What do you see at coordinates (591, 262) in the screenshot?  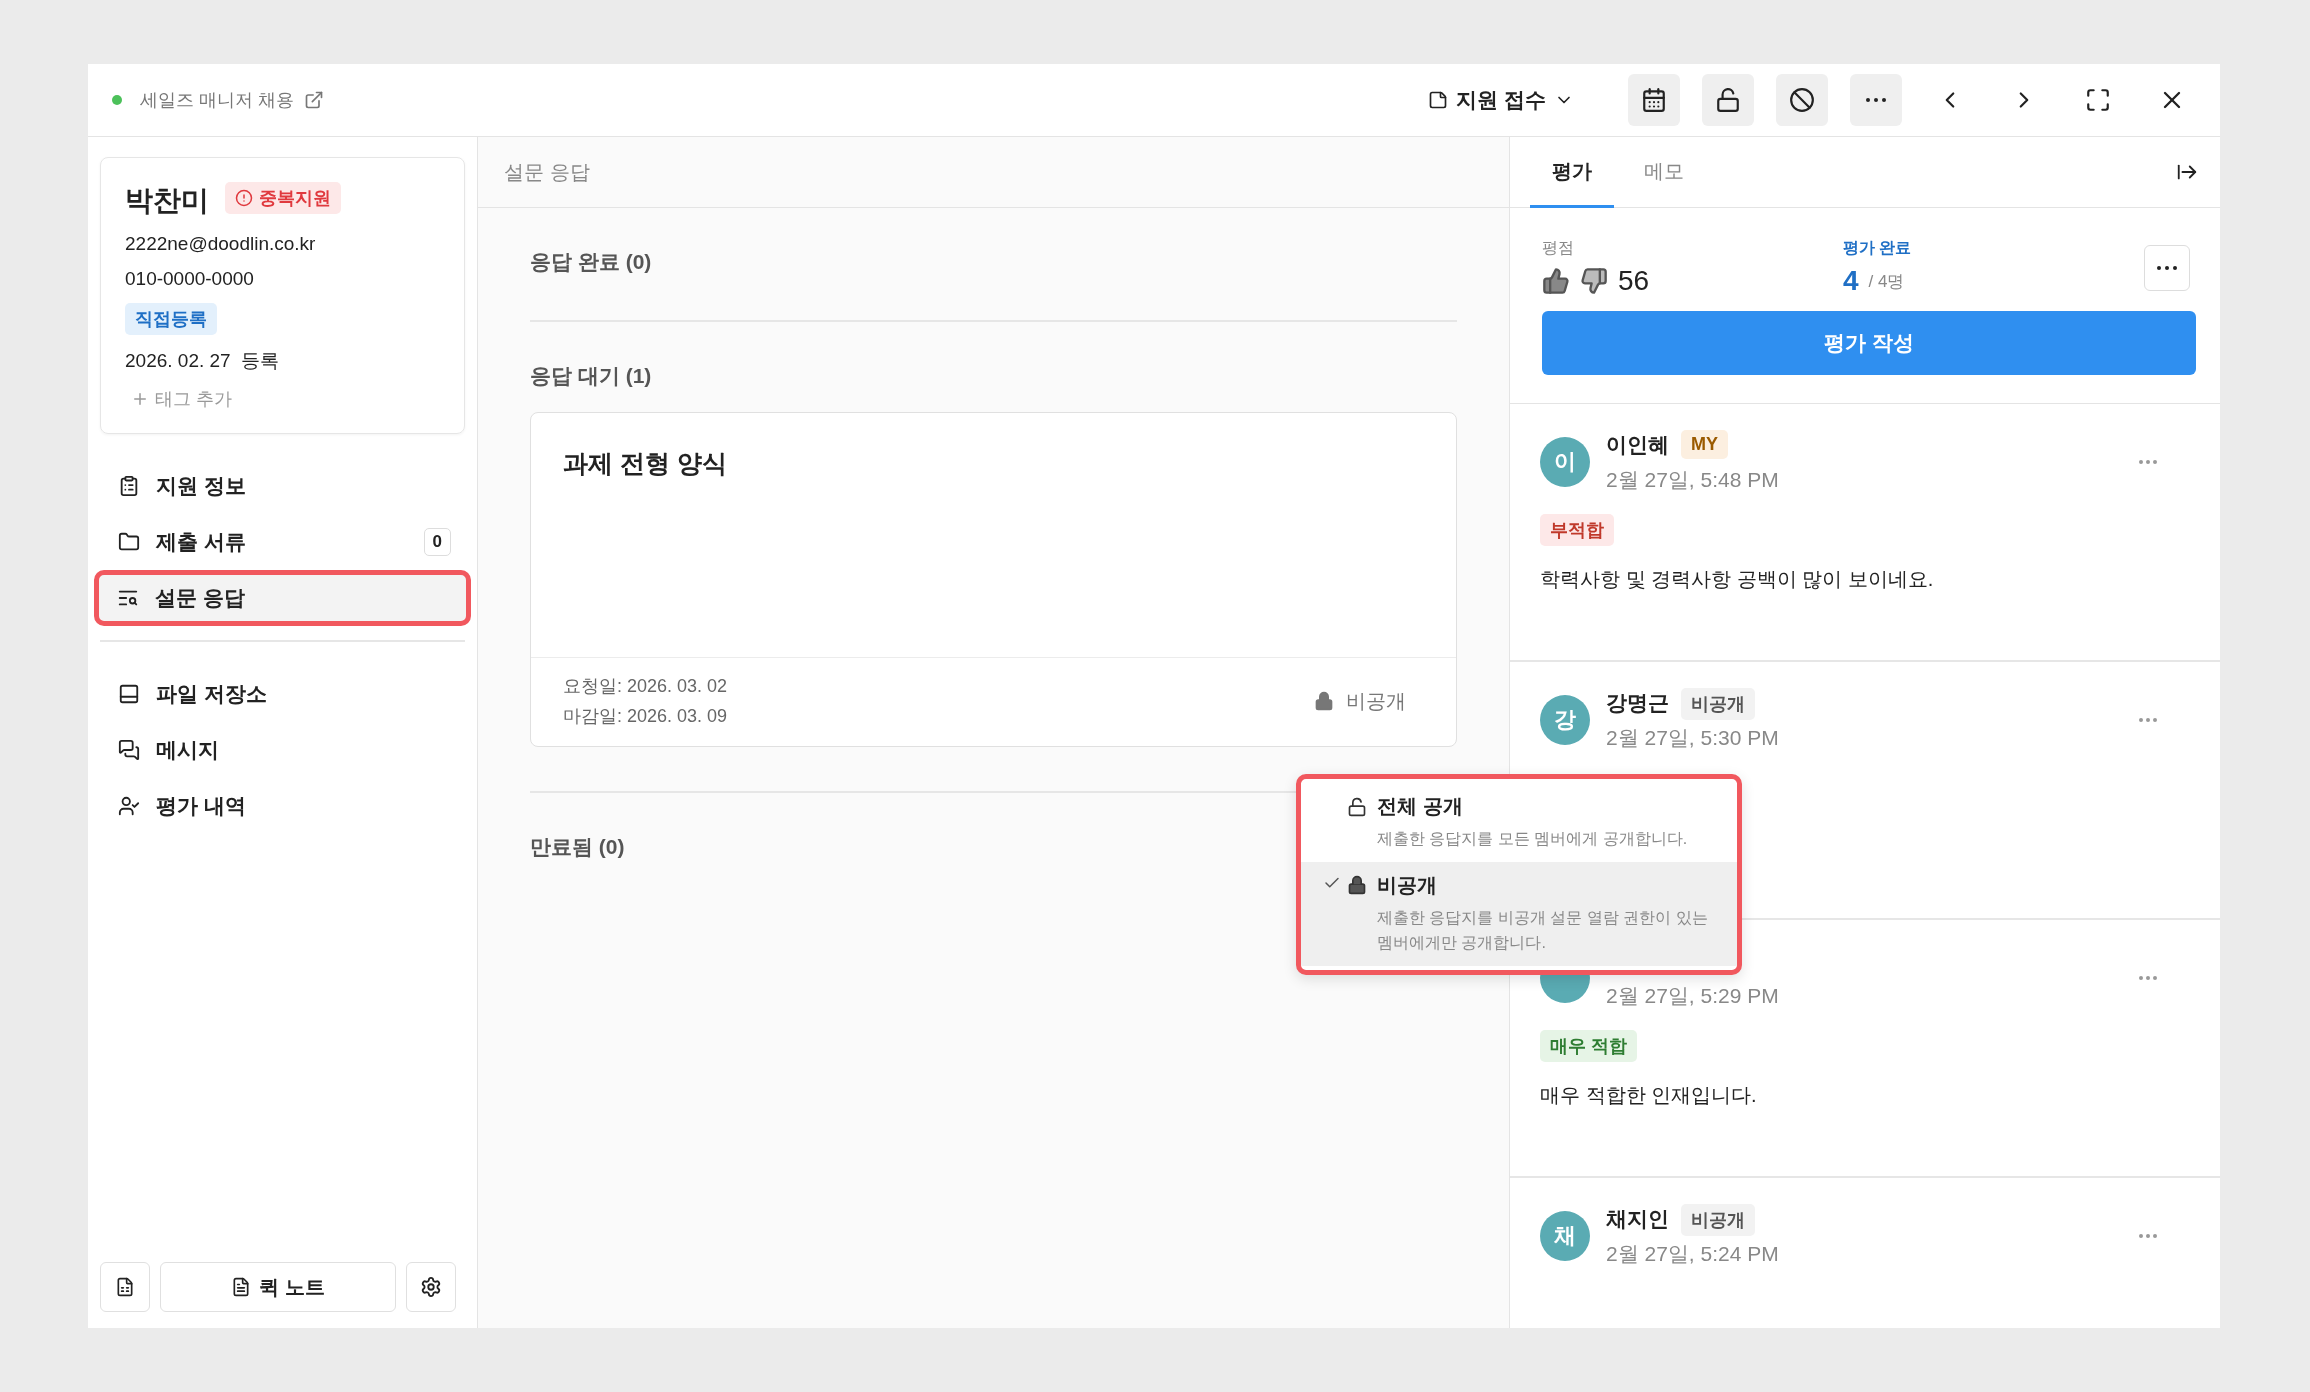 I see `section-heading: 응답 완료 (0)` at bounding box center [591, 262].